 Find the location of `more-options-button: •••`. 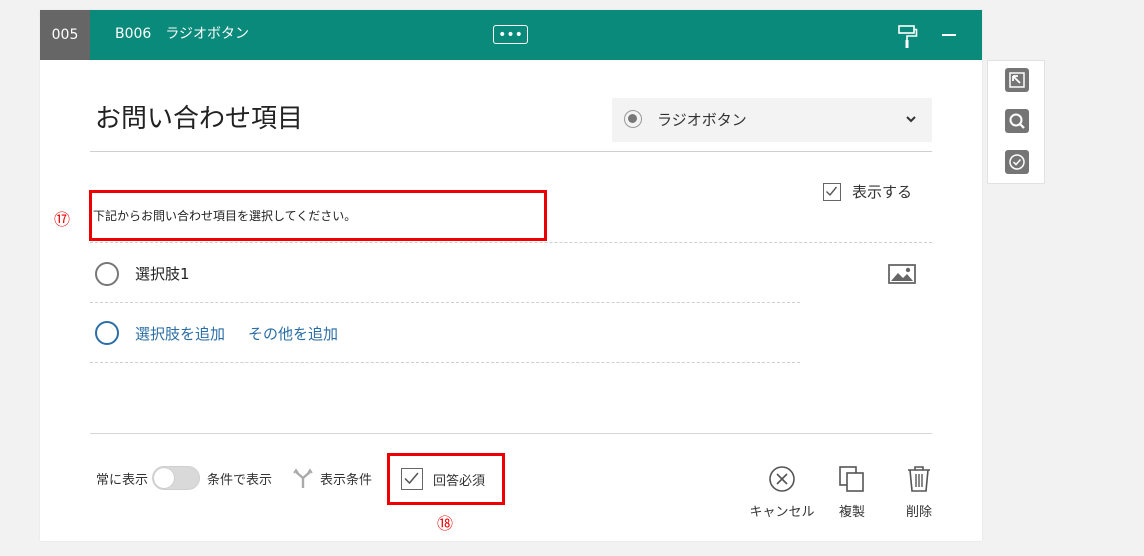

more-options-button: ••• is located at coordinates (510, 34).